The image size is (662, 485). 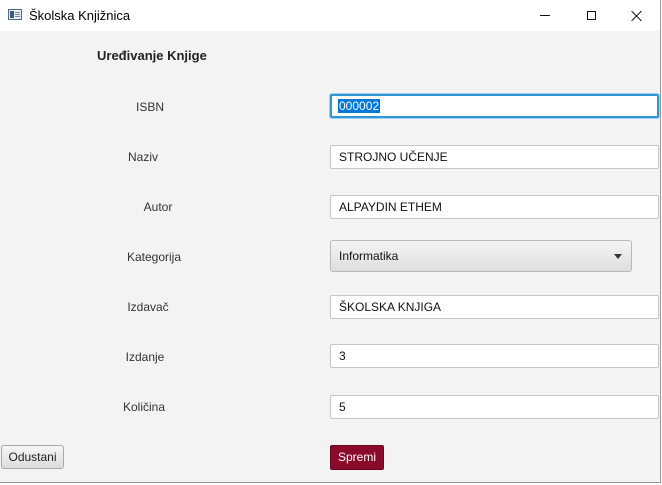 I want to click on izdavac-label: Izdavač, so click(x=148, y=307).